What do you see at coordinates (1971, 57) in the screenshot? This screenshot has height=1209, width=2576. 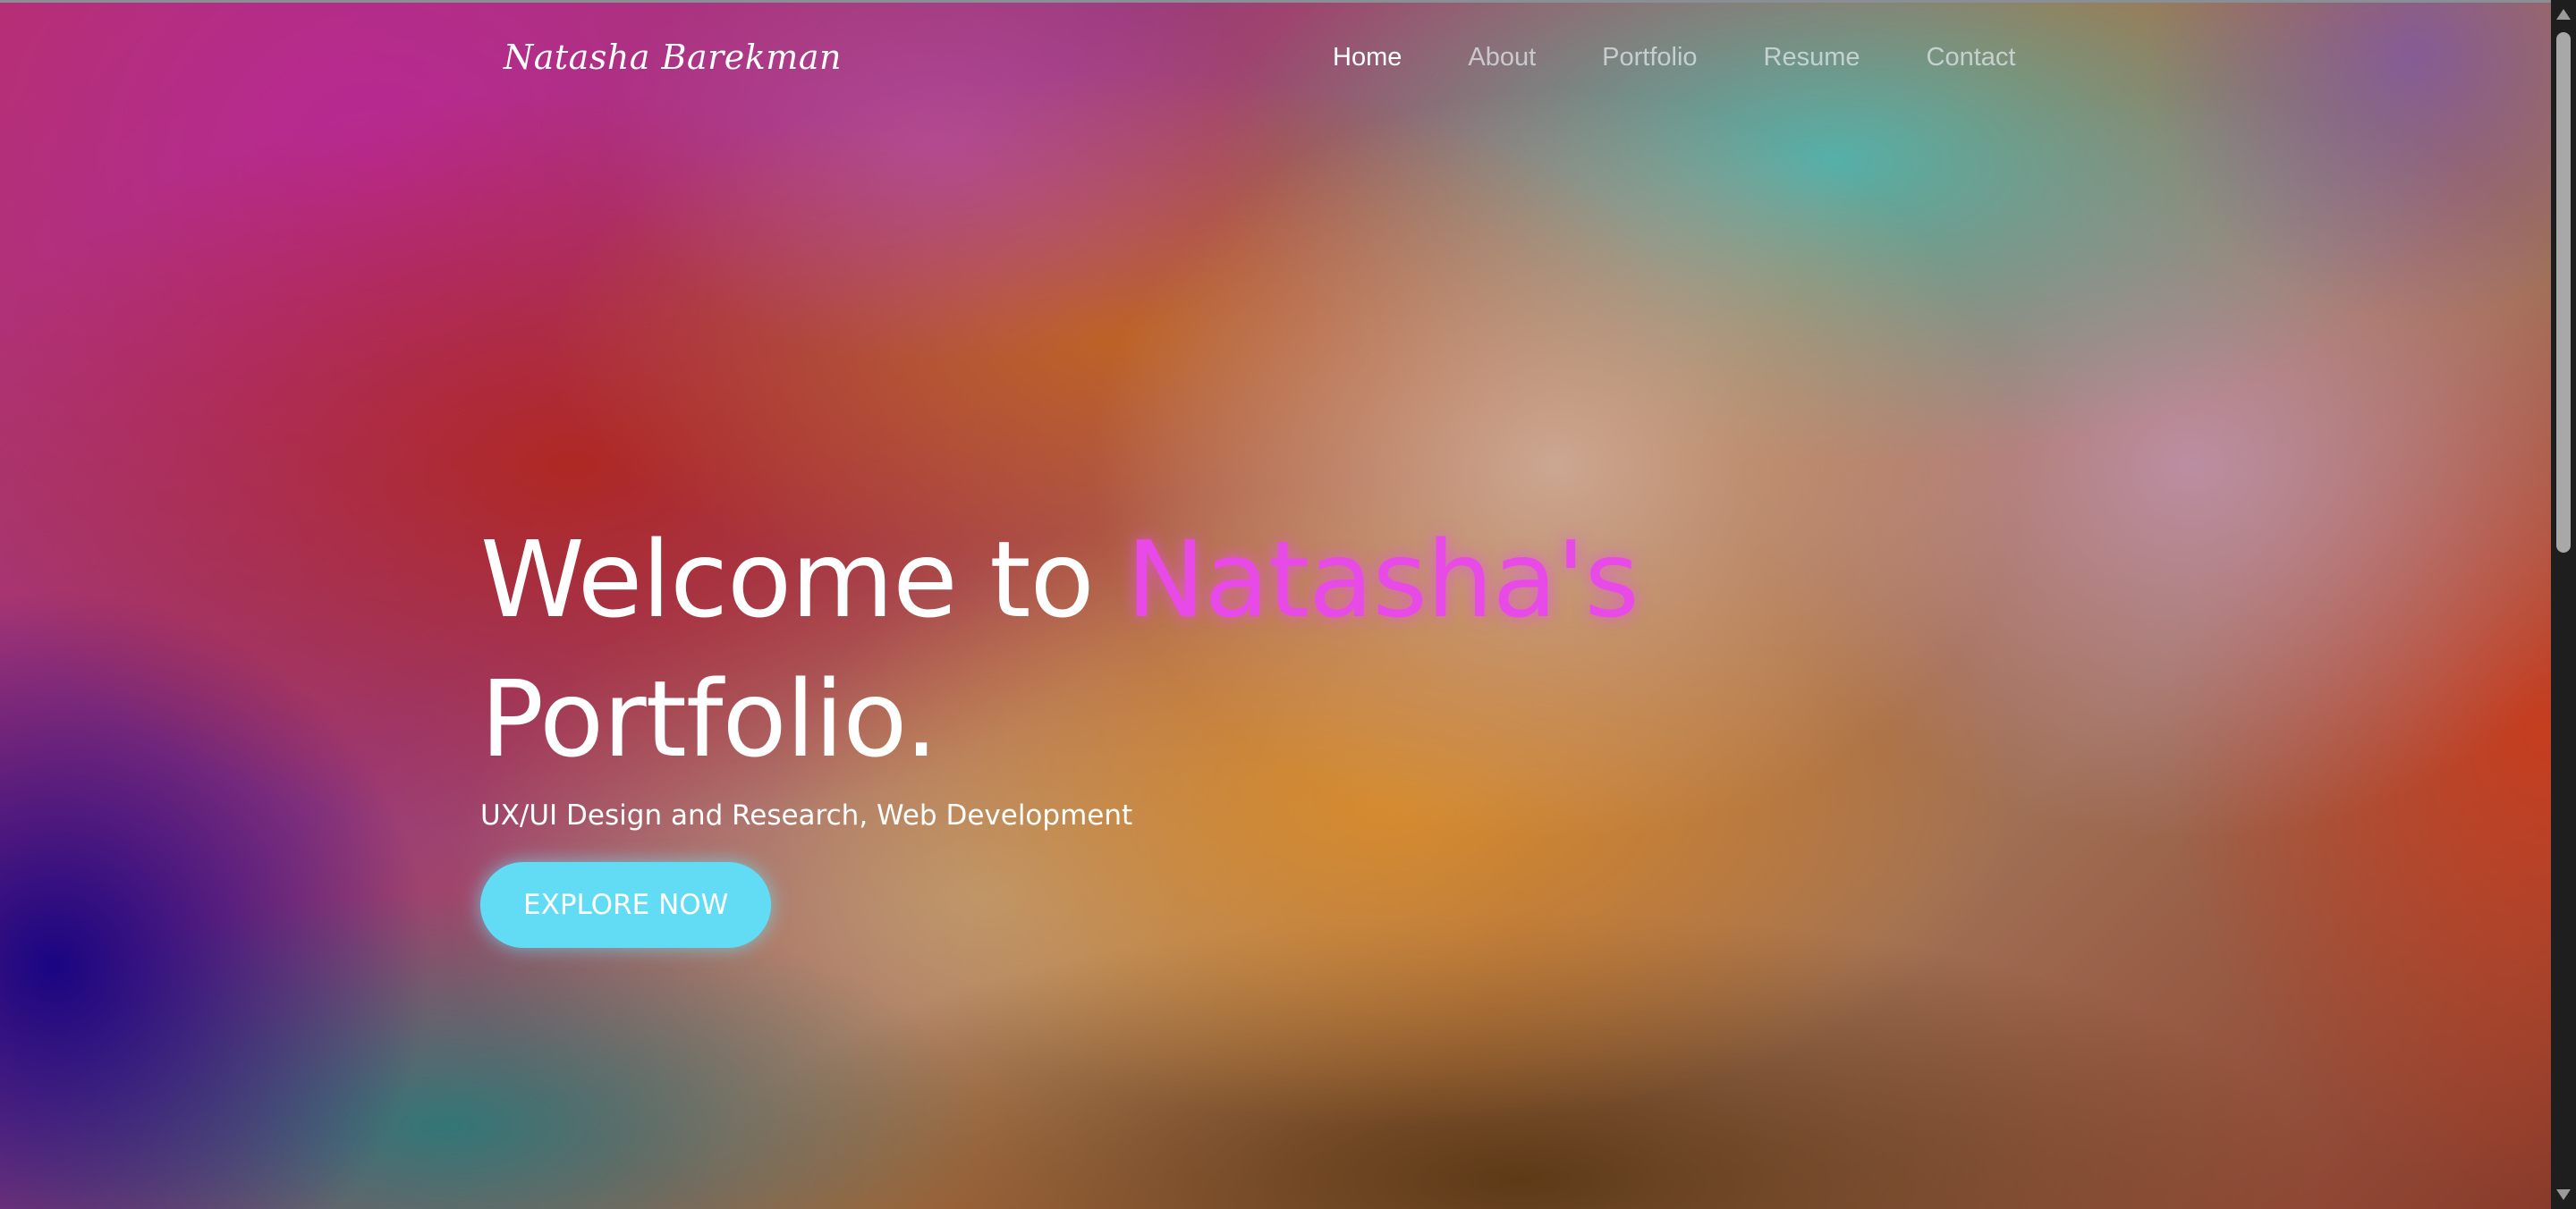 I see `nav-contact: Contact` at bounding box center [1971, 57].